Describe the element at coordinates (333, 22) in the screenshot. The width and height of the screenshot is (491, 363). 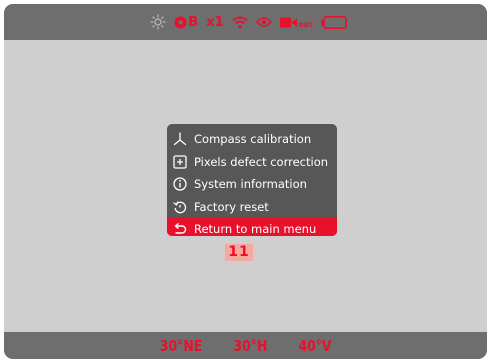
I see `battery-icon` at that location.